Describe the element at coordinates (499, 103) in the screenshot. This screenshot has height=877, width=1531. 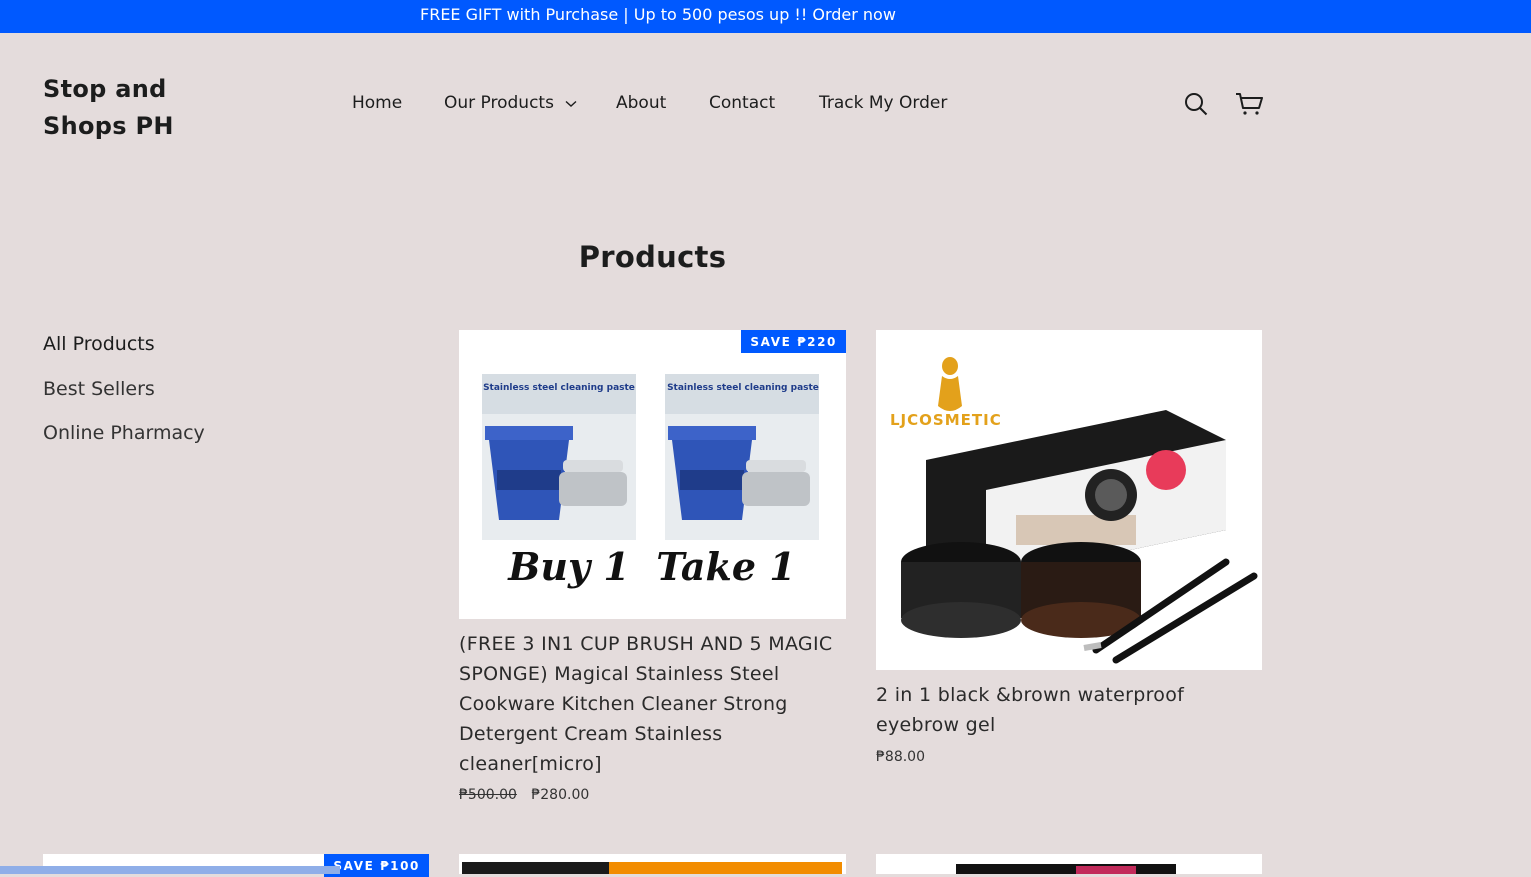
I see `nav-our-products-label: Our Products` at that location.